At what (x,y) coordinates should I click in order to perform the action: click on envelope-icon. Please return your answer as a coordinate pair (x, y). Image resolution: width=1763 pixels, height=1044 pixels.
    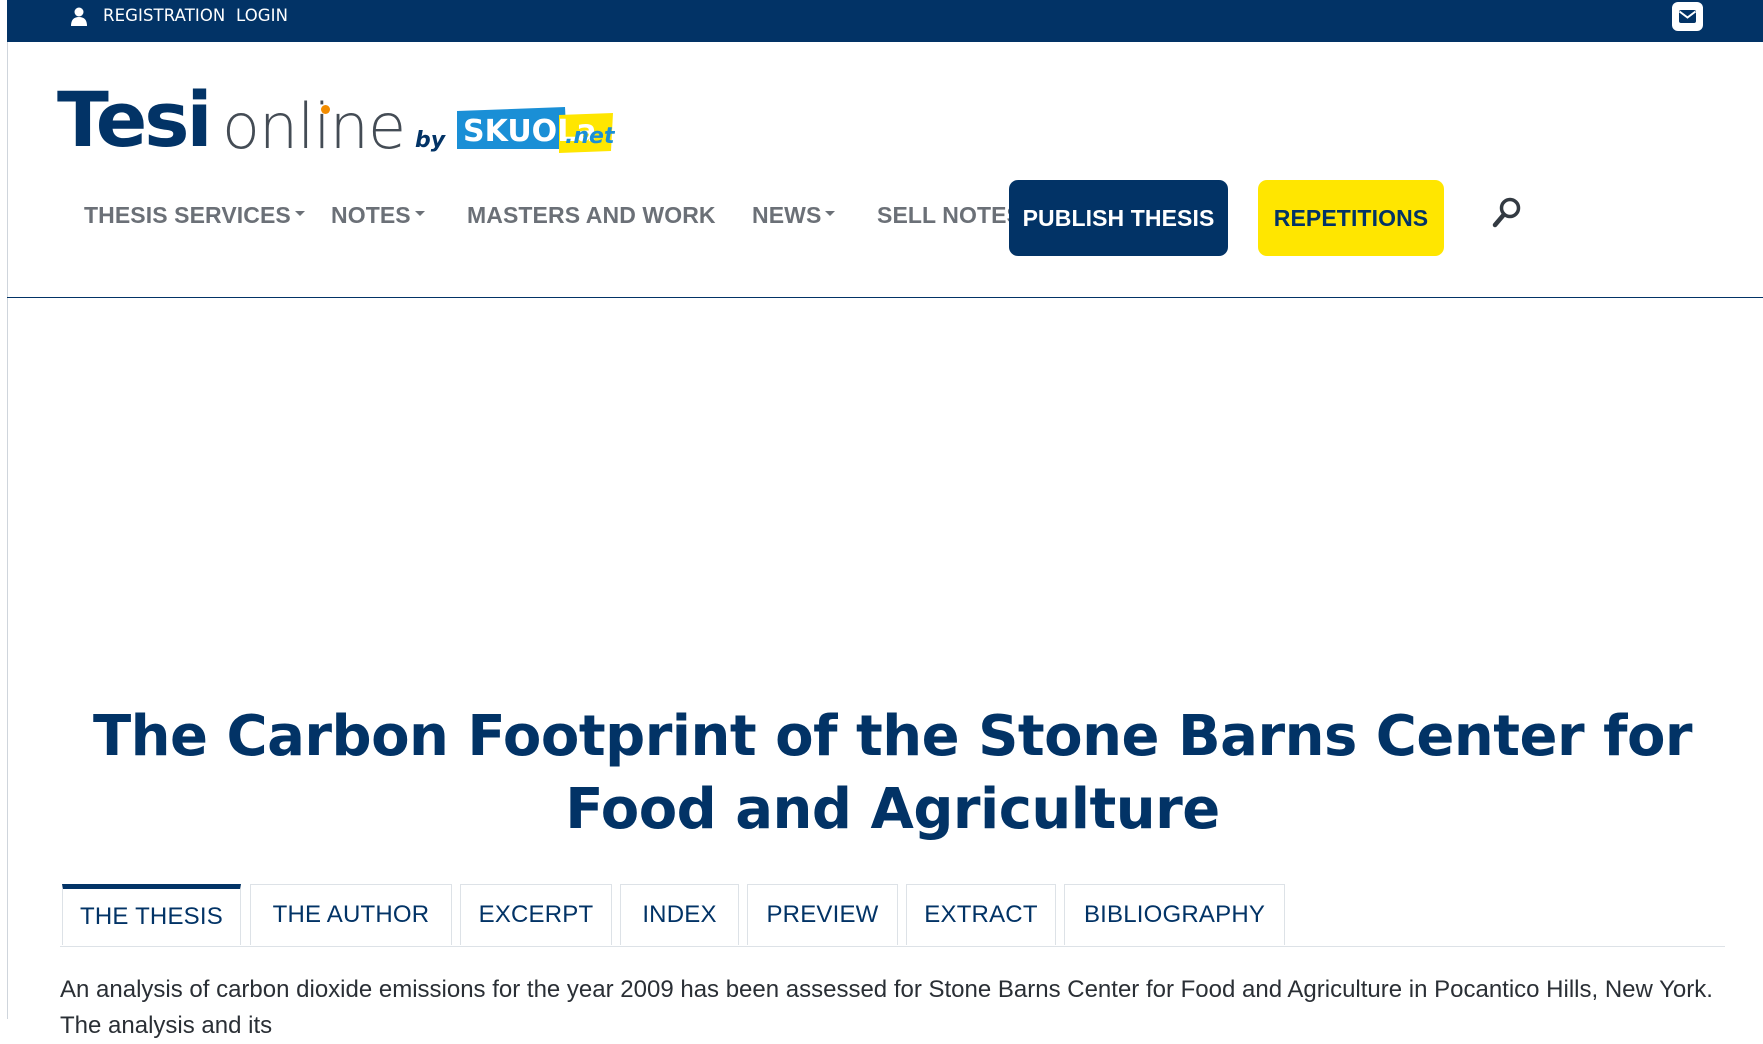
    Looking at the image, I should click on (1687, 16).